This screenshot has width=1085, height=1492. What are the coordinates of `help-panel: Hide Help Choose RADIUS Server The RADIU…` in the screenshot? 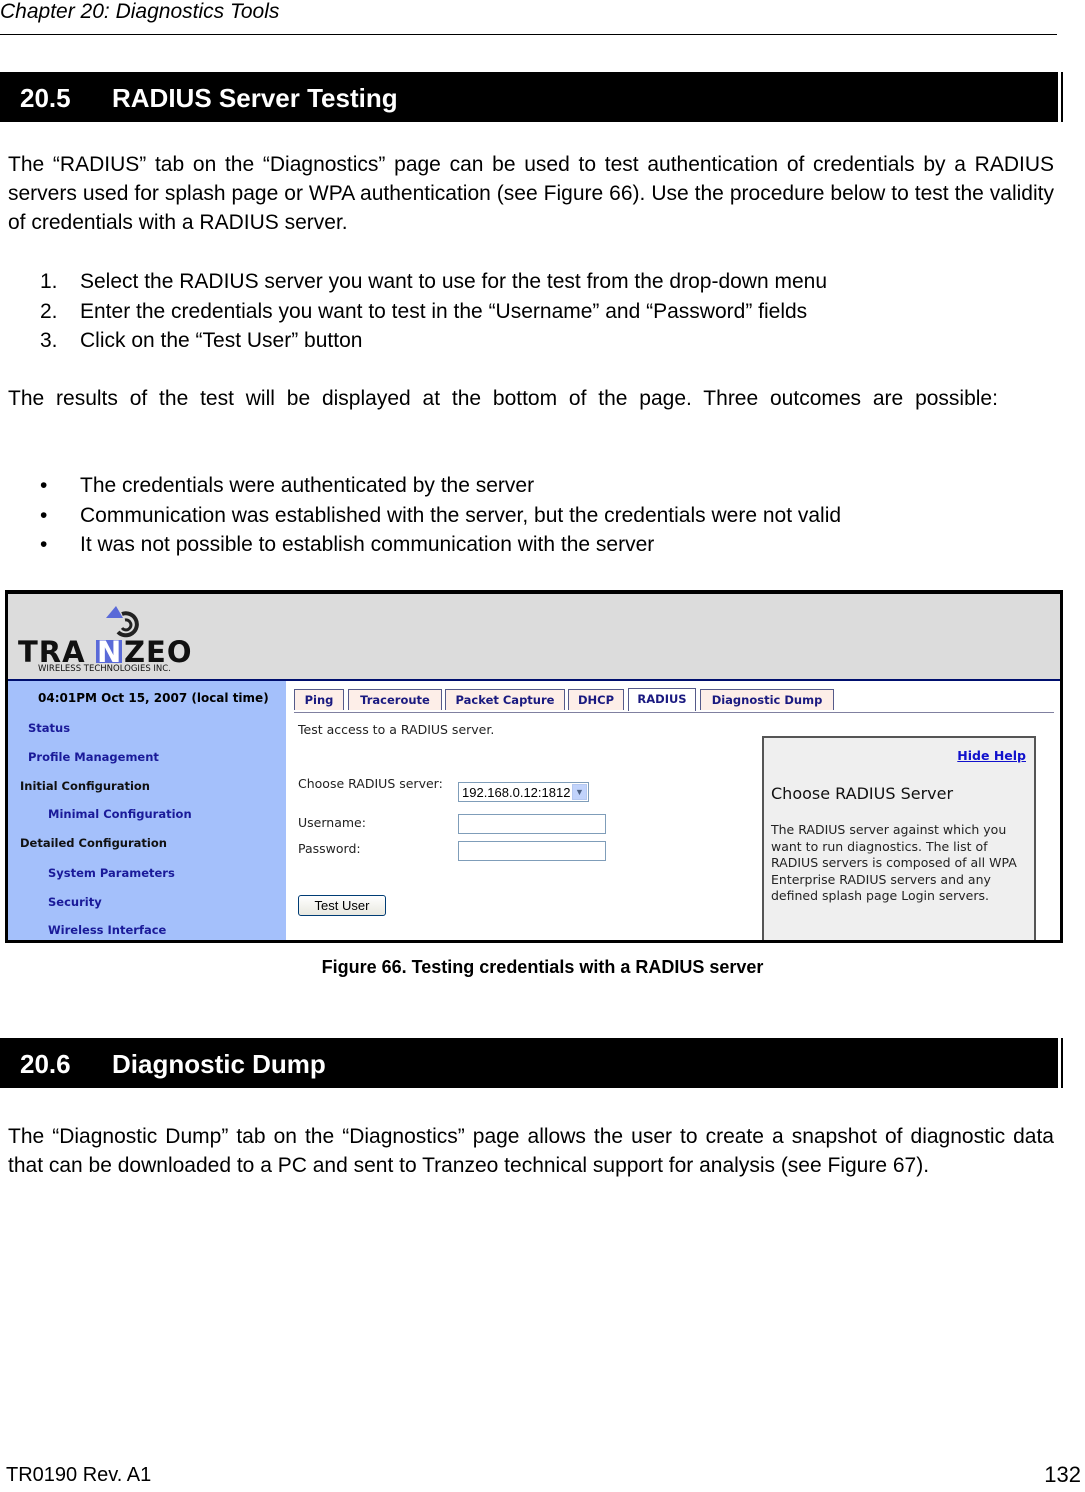 It's located at (899, 838).